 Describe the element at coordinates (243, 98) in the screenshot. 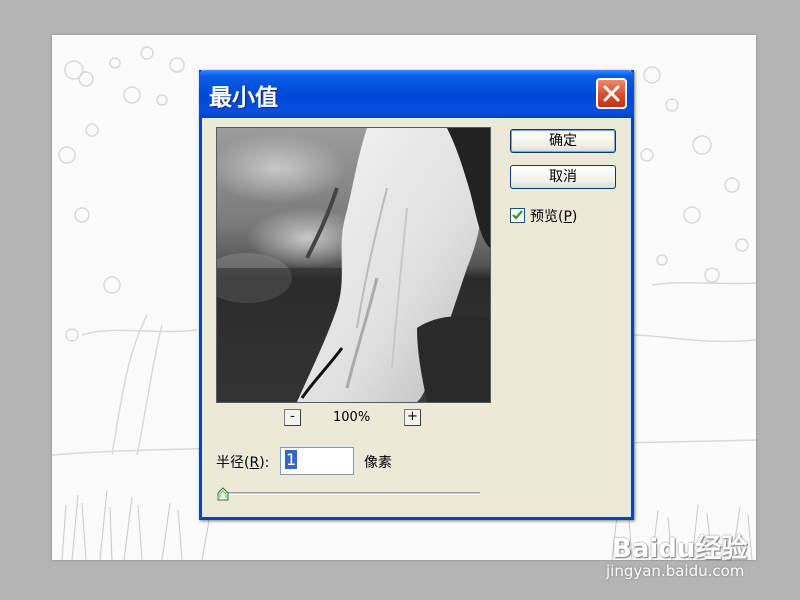

I see `dialog-title: 最小值` at that location.